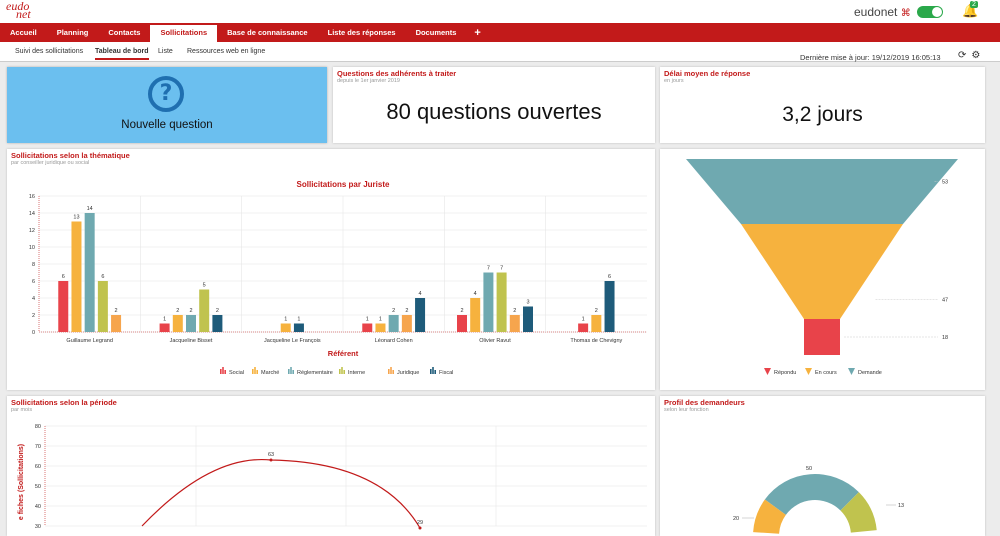 This screenshot has height=536, width=1000. I want to click on pie-value-label: 20, so click(736, 519).